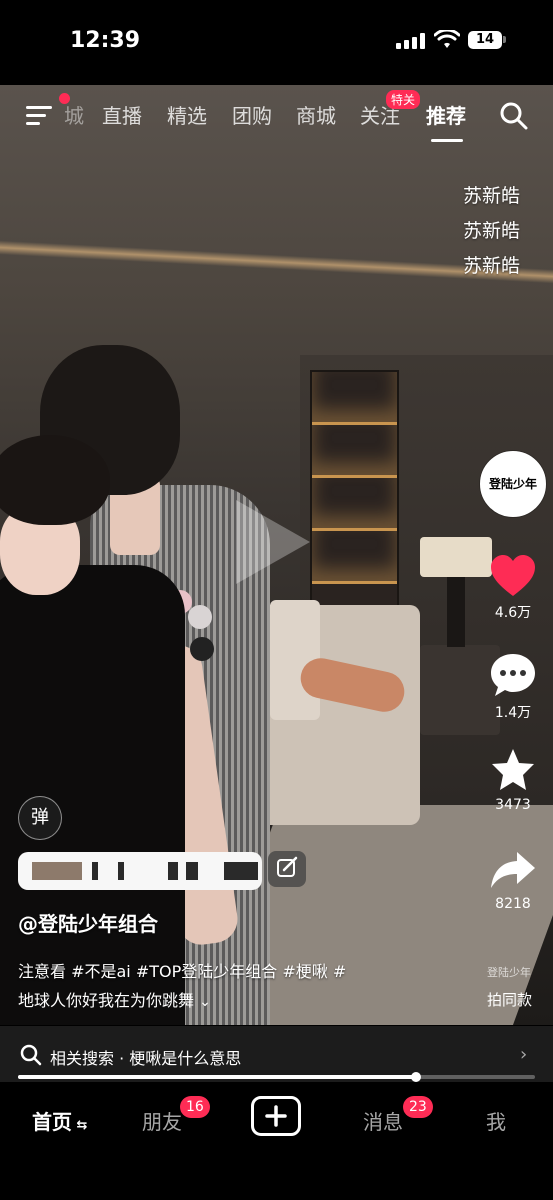  I want to click on progress-fill, so click(217, 1077).